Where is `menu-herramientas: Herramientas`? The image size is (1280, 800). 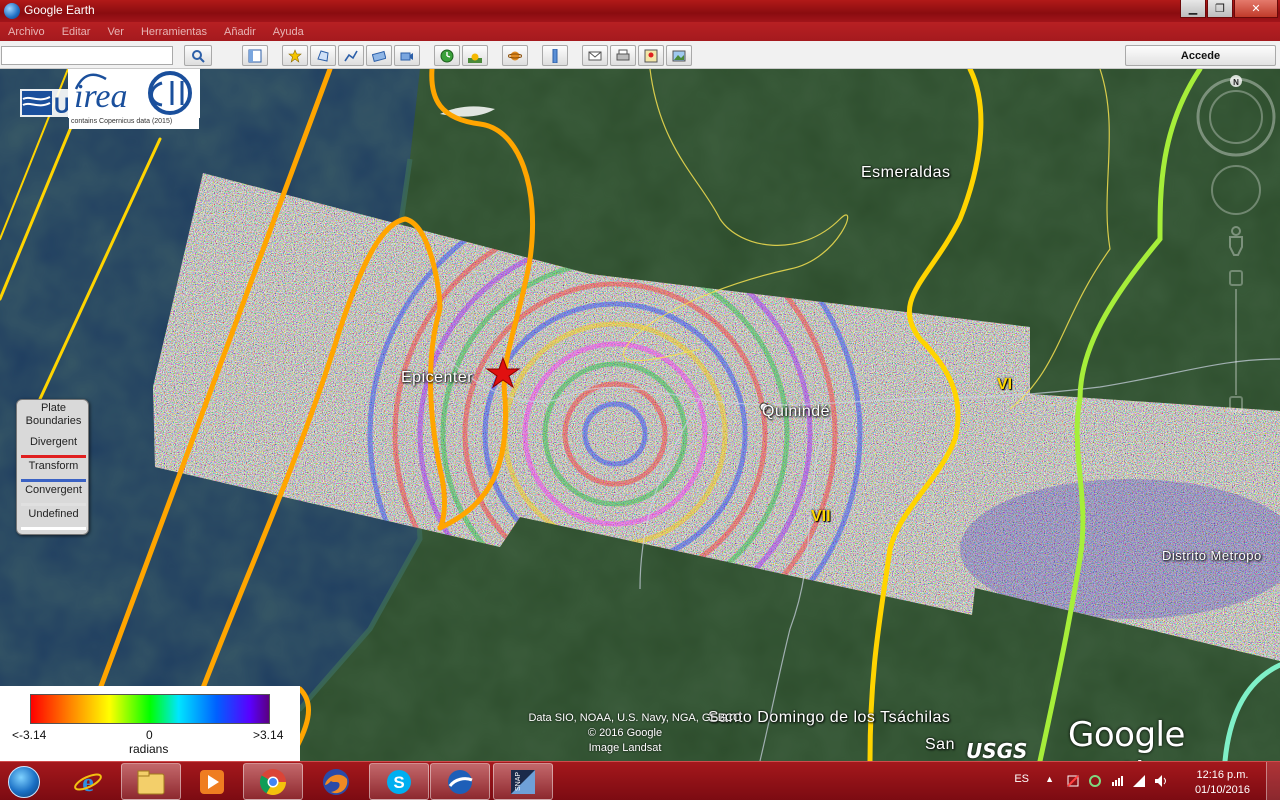 menu-herramientas: Herramientas is located at coordinates (174, 32).